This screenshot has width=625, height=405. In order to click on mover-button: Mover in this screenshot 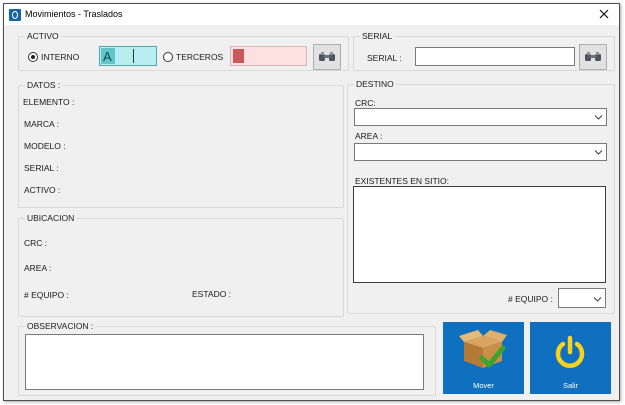, I will do `click(483, 358)`.